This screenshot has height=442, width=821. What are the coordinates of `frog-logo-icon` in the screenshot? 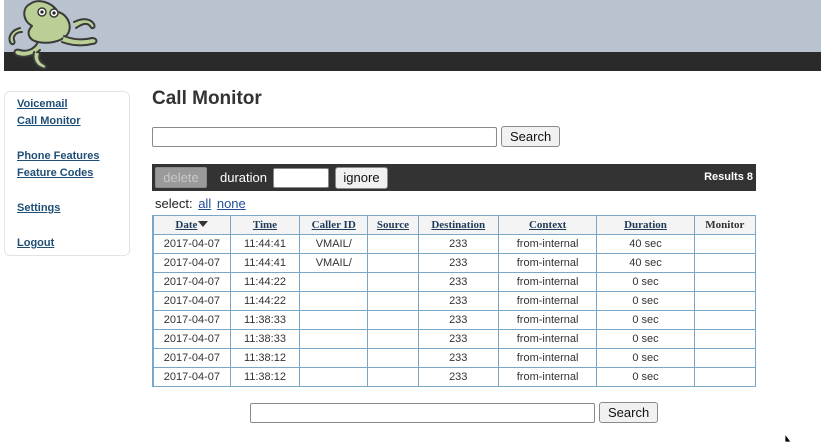 It's located at (52, 36).